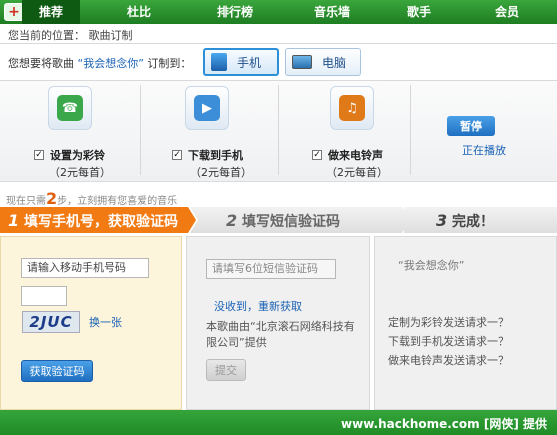 This screenshot has height=435, width=557. What do you see at coordinates (419, 12) in the screenshot?
I see `nav-tab-singers: 歌手` at bounding box center [419, 12].